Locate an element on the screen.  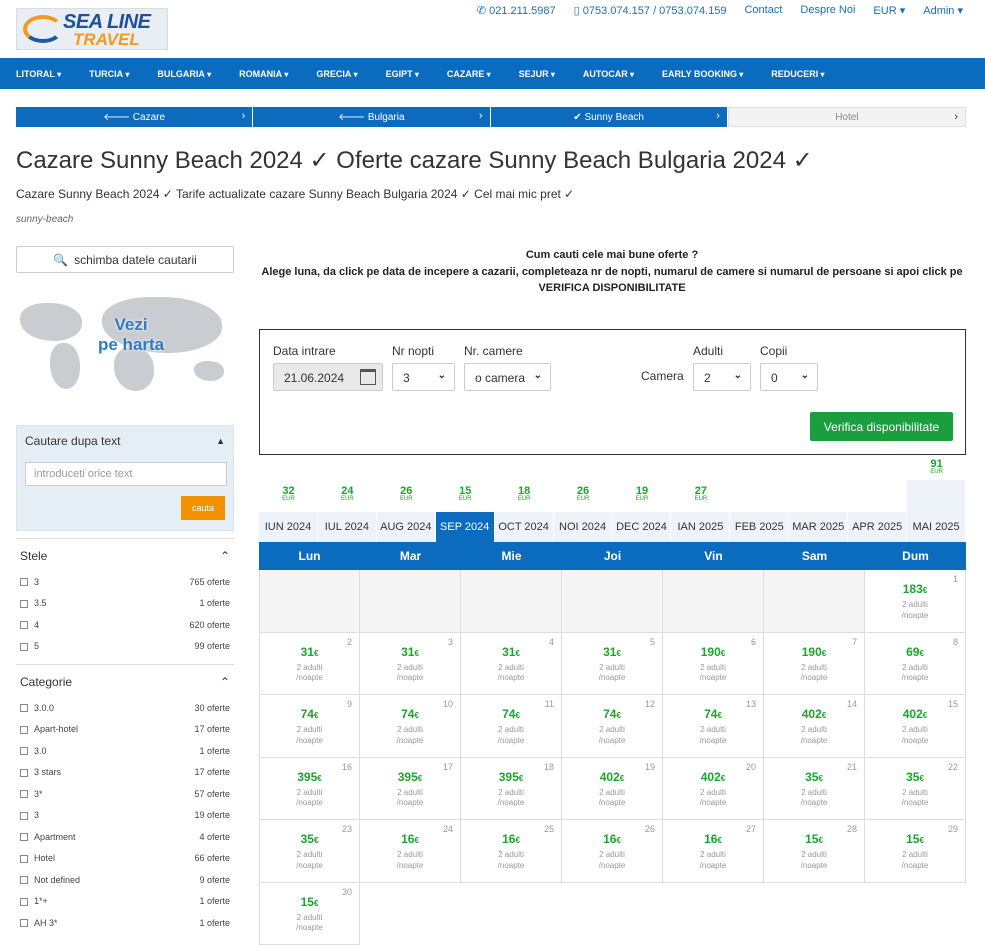
calendar-day-cell: 2815€2 adulti/noapte is located at coordinates (814, 851).